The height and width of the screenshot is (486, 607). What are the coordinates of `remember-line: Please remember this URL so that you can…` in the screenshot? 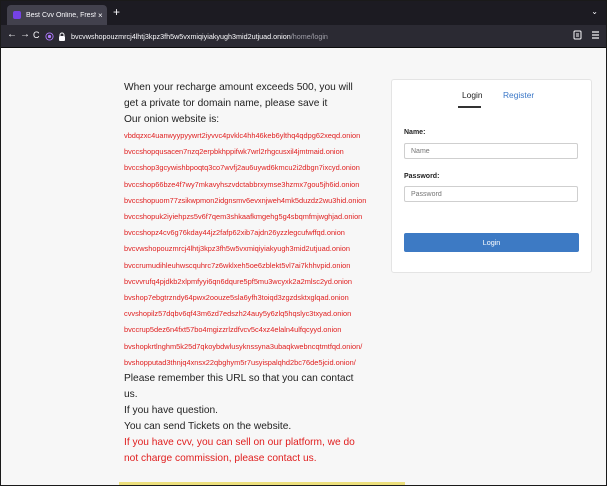 It's located at (239, 379).